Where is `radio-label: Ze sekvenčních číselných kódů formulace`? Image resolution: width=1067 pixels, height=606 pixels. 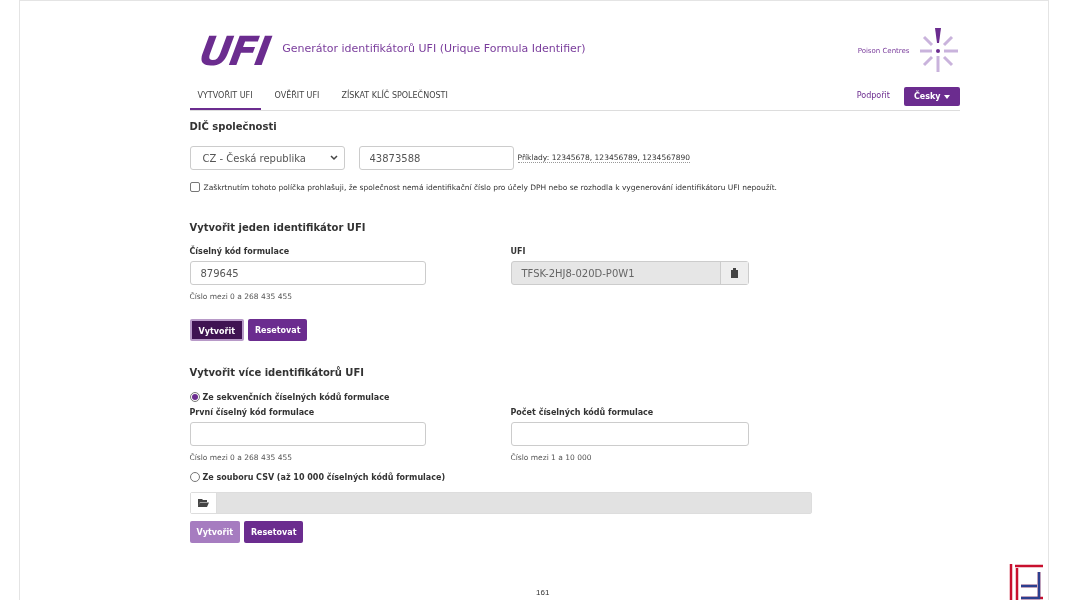
radio-label: Ze sekvenčních číselných kódů formulace is located at coordinates (296, 397).